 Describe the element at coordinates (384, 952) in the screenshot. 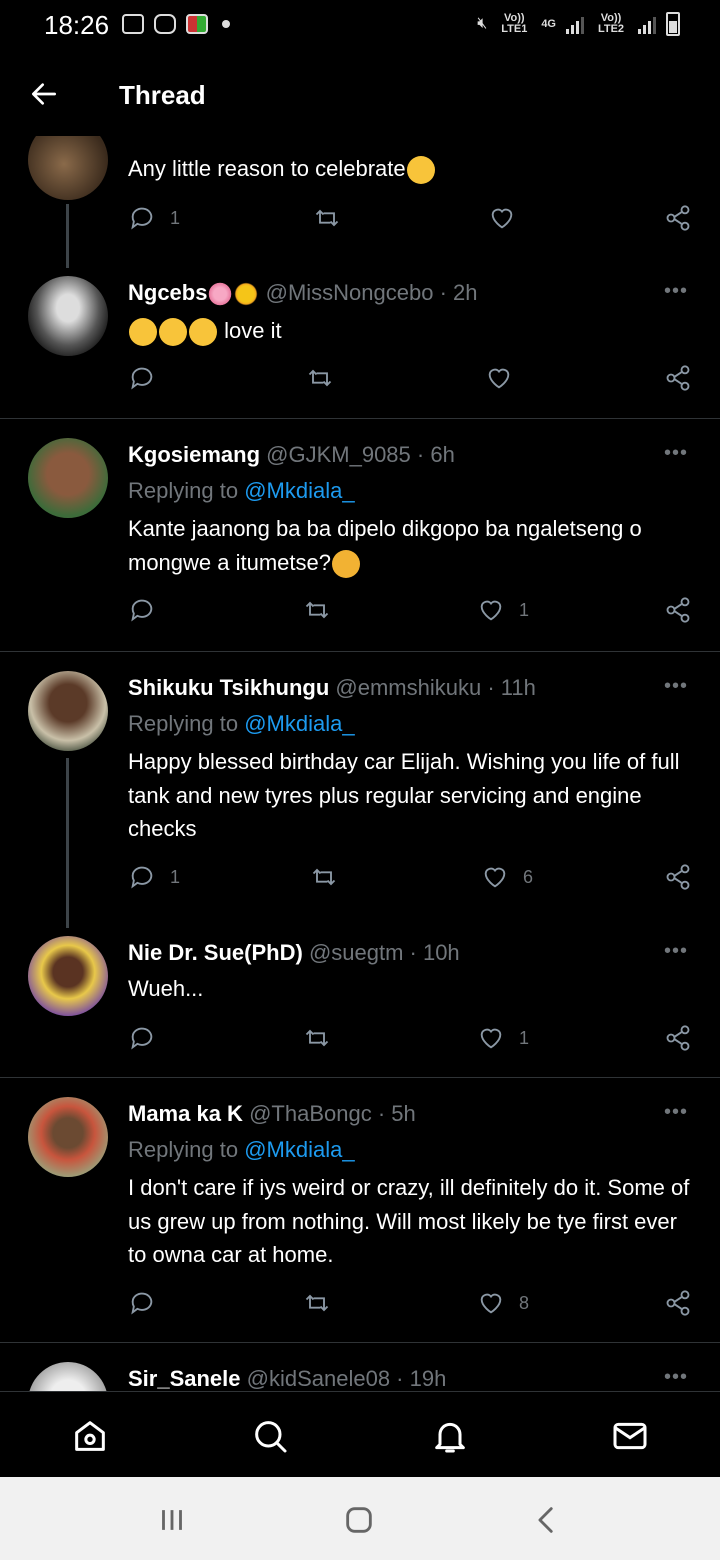

I see `handle-timestamp: @suegtm · 10h` at that location.